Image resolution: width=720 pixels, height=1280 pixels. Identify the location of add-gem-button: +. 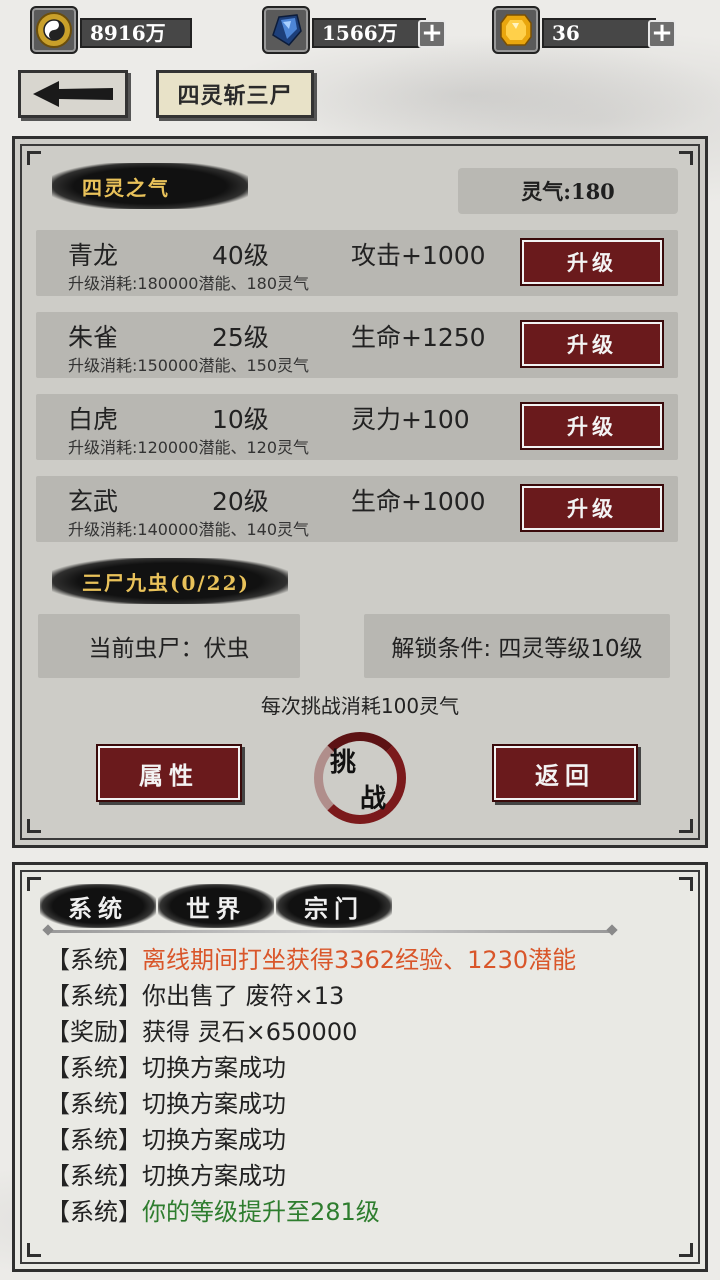
(662, 34).